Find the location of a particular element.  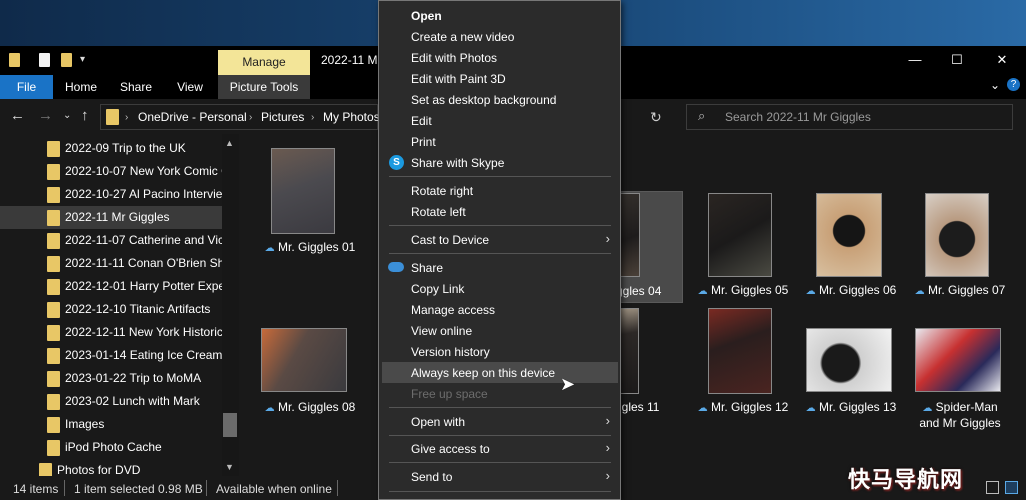

nav-item-label: iPod Photo Cache is located at coordinates (113, 447).